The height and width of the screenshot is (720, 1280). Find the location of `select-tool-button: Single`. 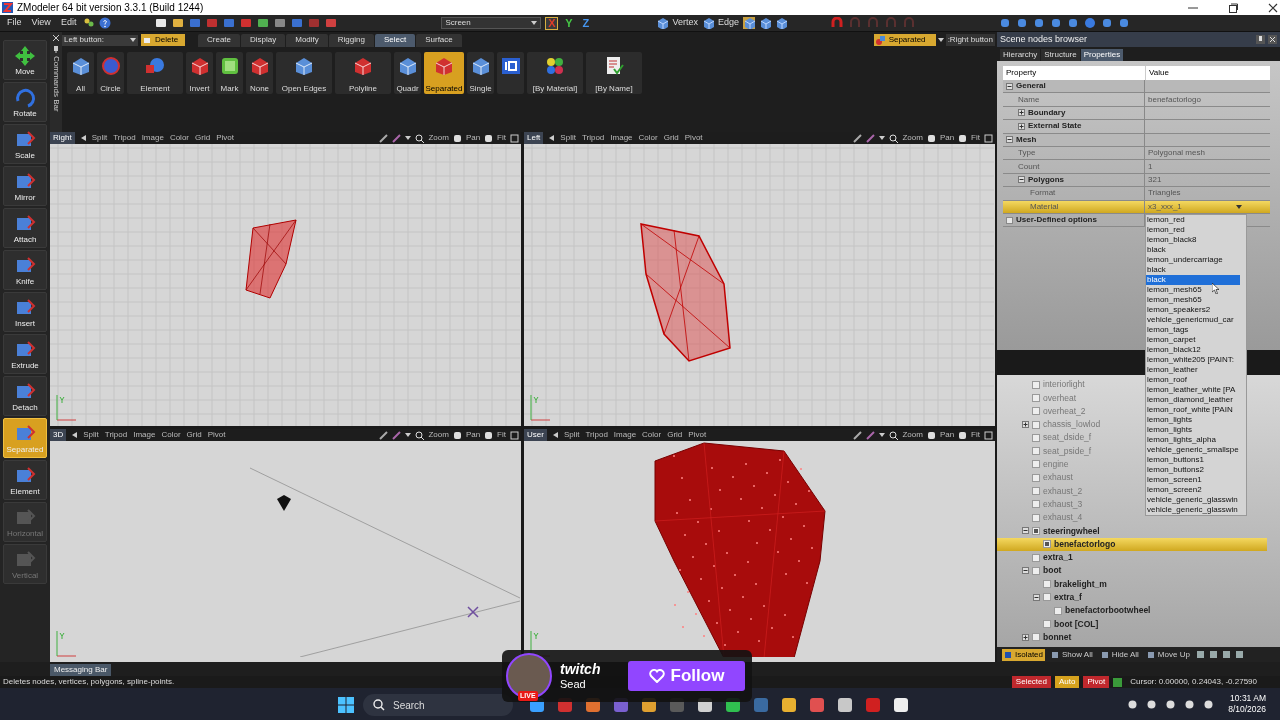

select-tool-button: Single is located at coordinates (480, 73).